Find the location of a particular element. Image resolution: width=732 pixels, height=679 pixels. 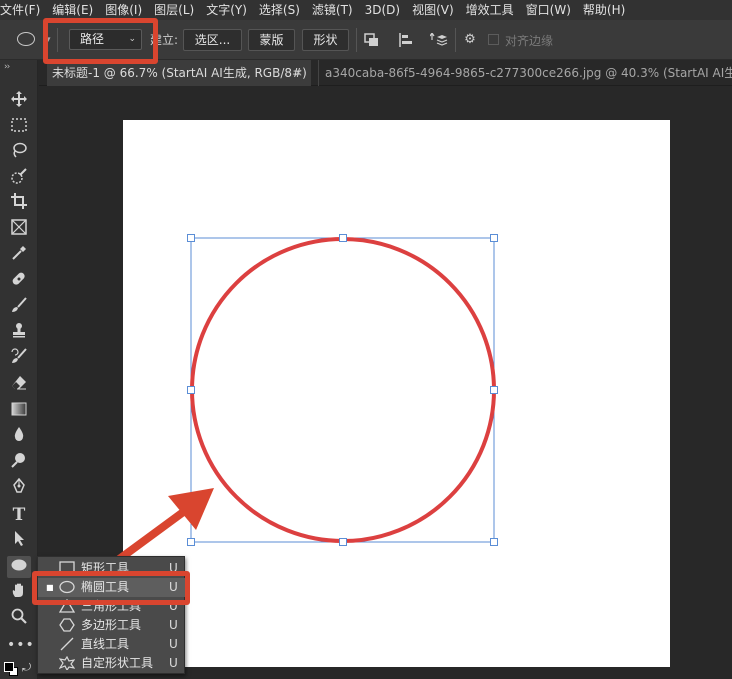

zoom-icon is located at coordinates (19, 619).